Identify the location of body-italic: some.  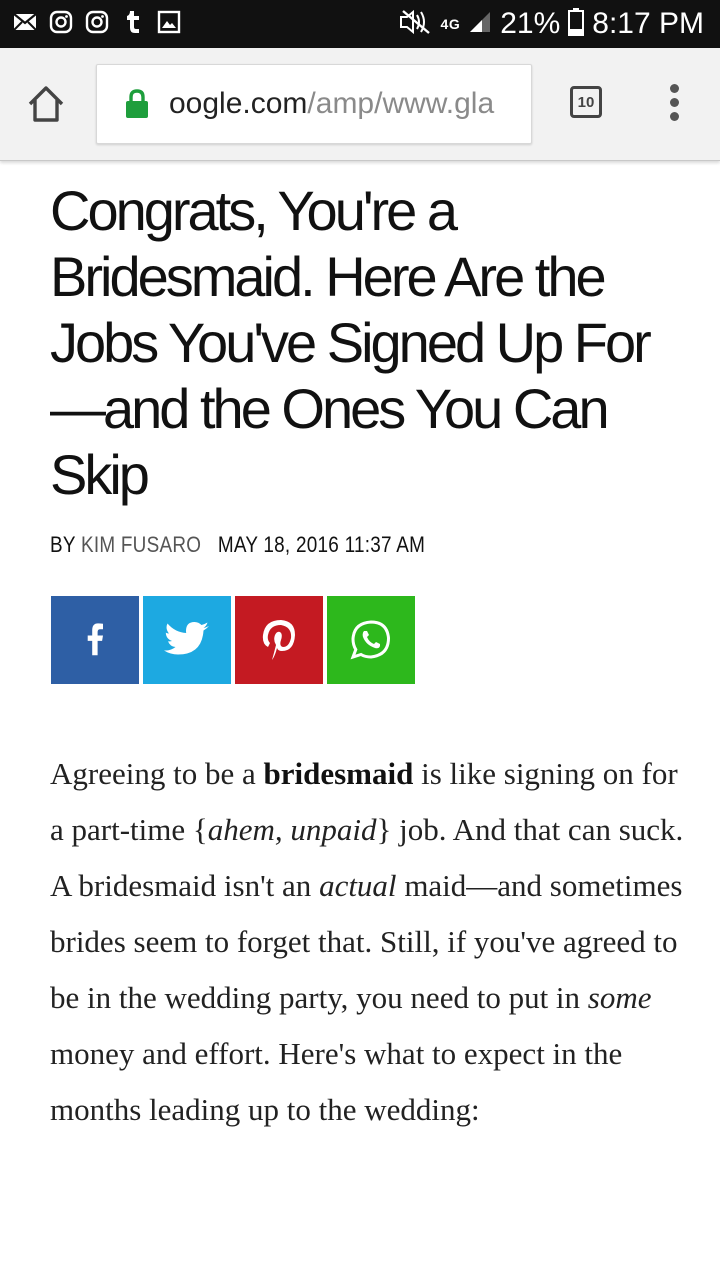
(619, 997).